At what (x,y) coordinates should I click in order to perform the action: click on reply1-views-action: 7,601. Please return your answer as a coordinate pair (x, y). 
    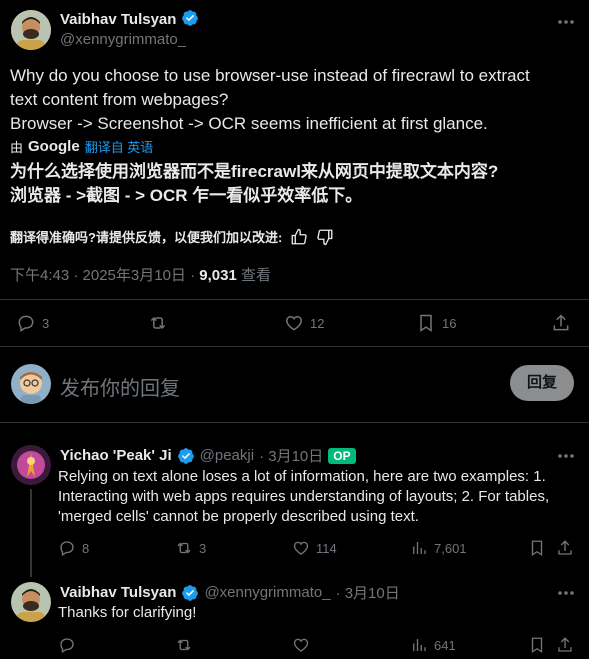
    Looking at the image, I should click on (438, 548).